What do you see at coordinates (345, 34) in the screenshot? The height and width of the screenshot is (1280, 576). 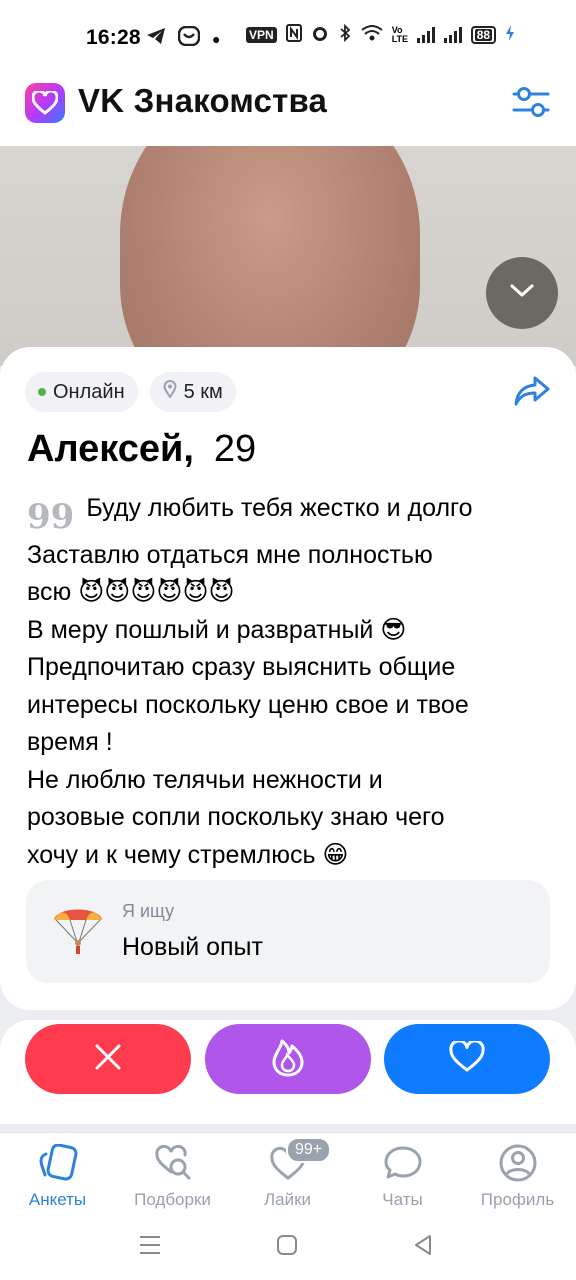 I see `bluetooth-icon` at bounding box center [345, 34].